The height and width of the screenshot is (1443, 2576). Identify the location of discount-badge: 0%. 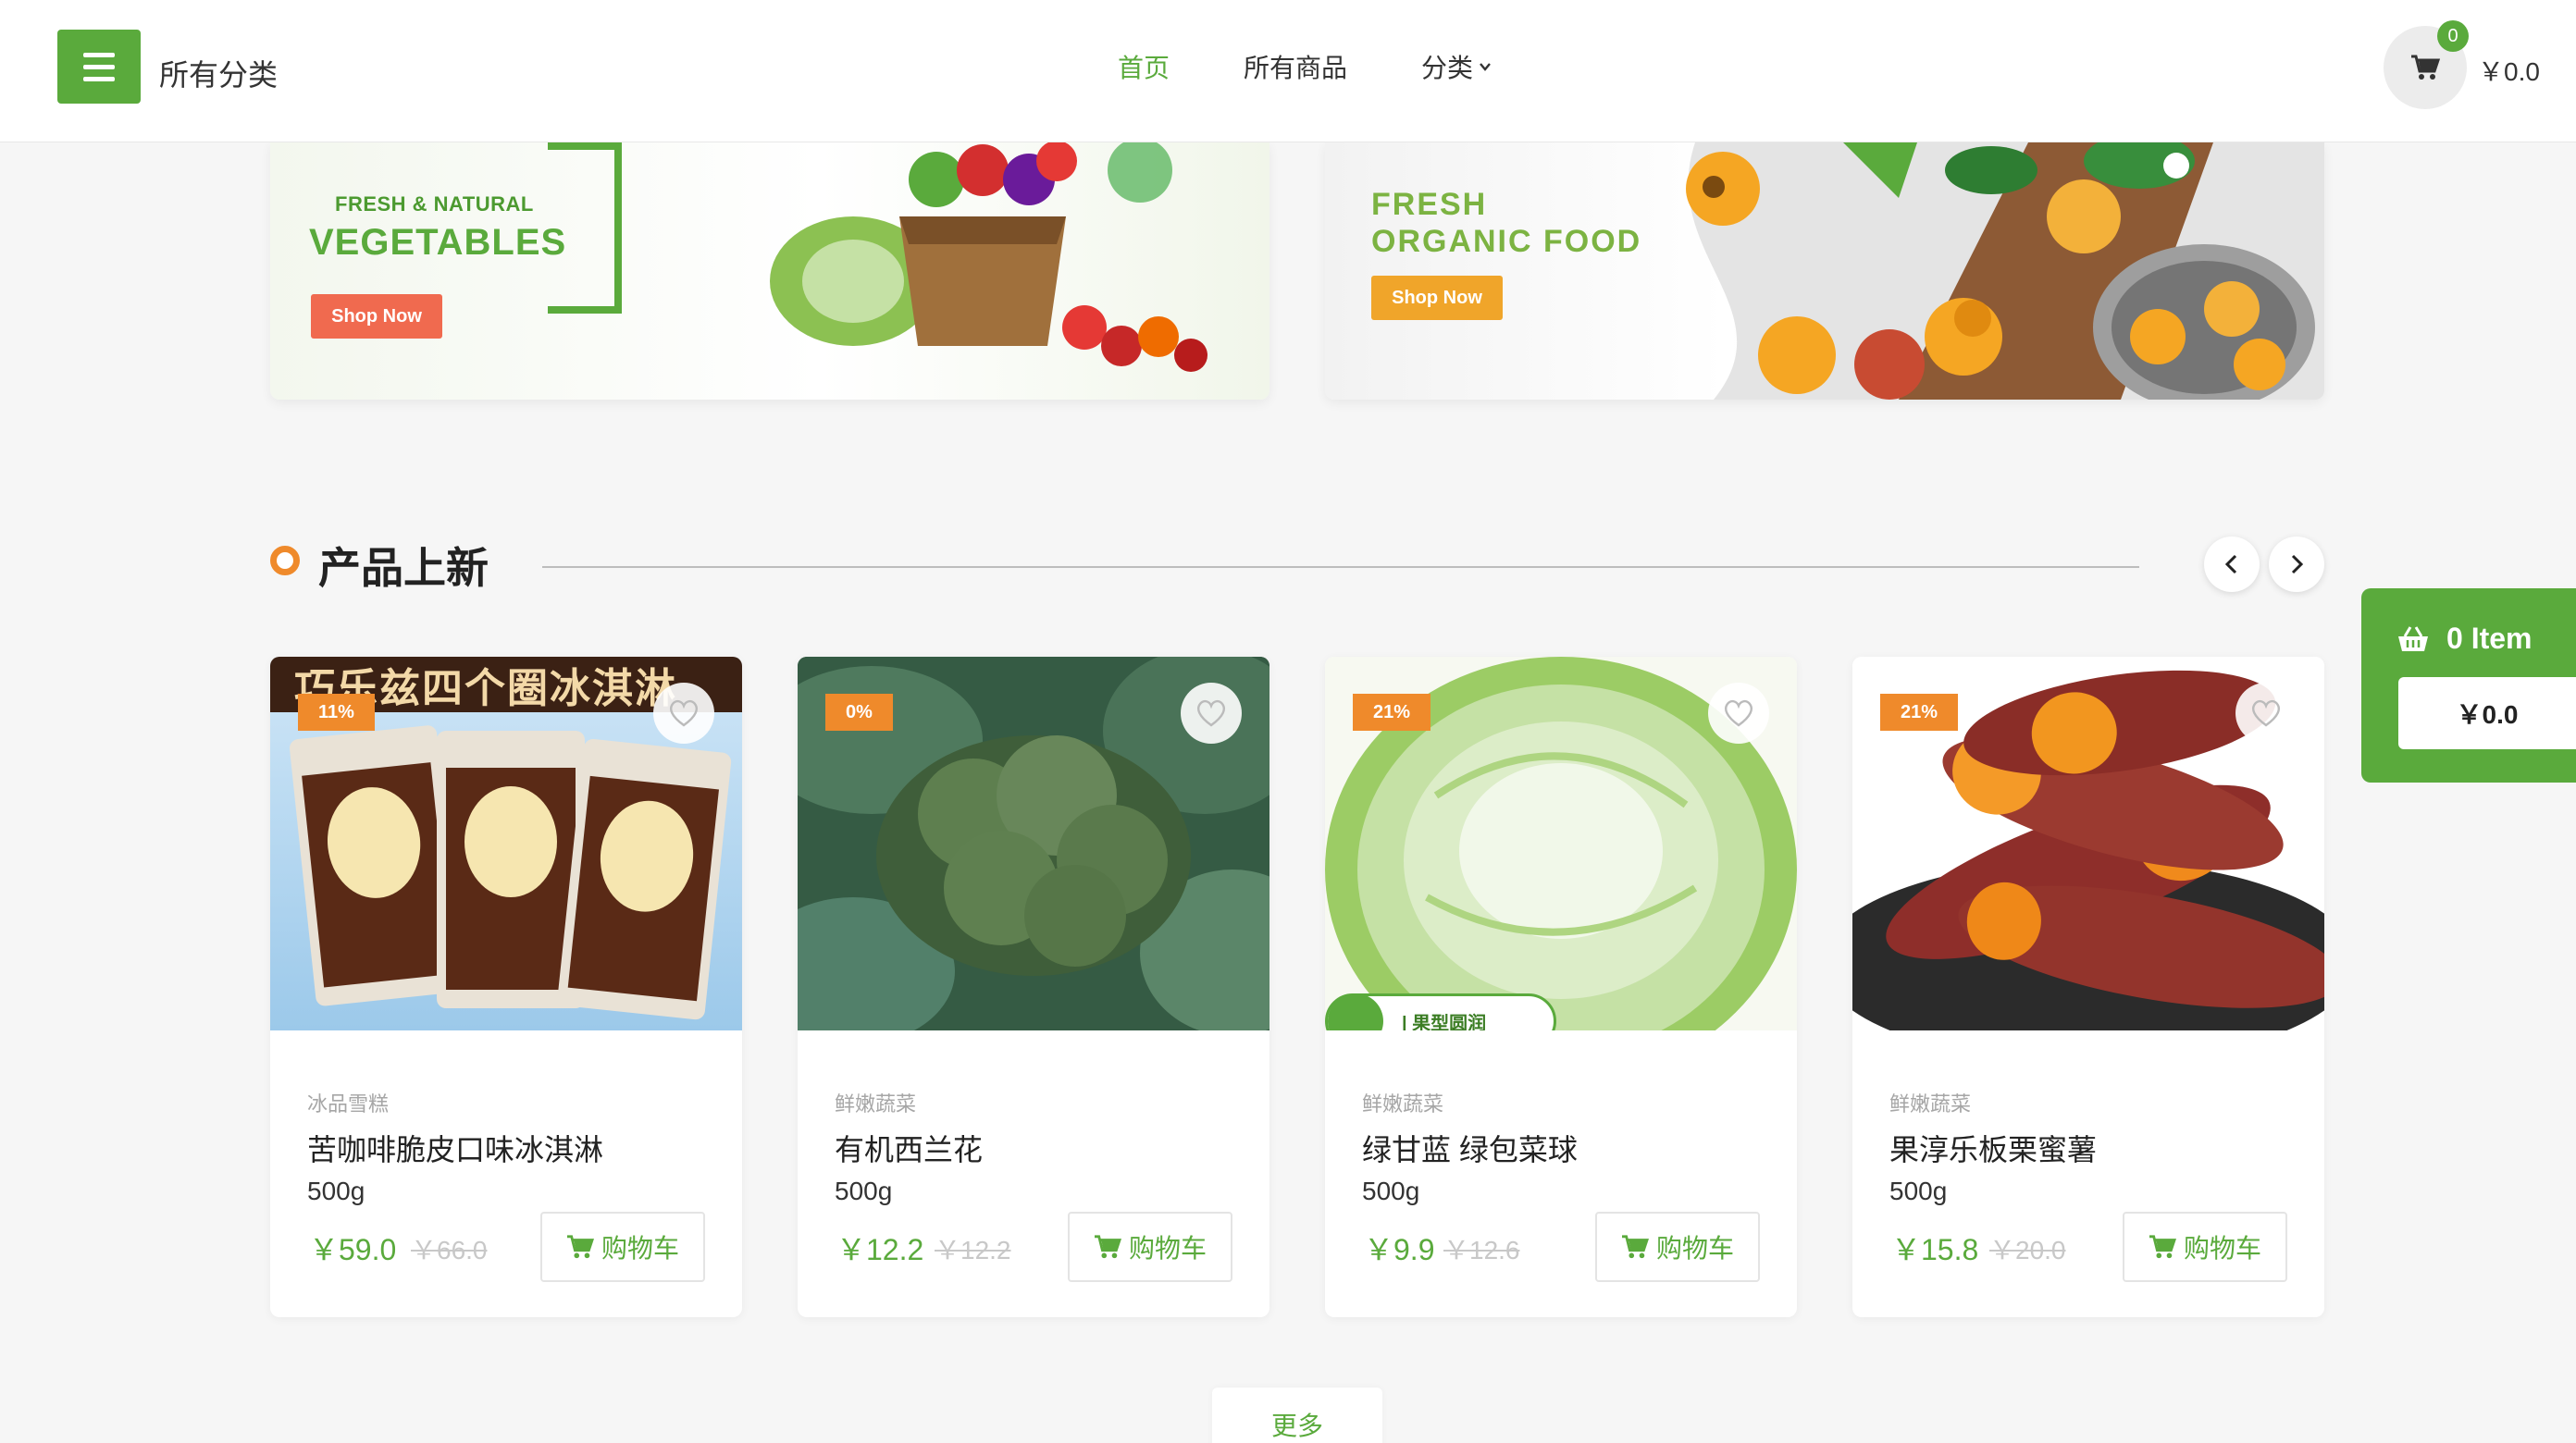
(859, 713).